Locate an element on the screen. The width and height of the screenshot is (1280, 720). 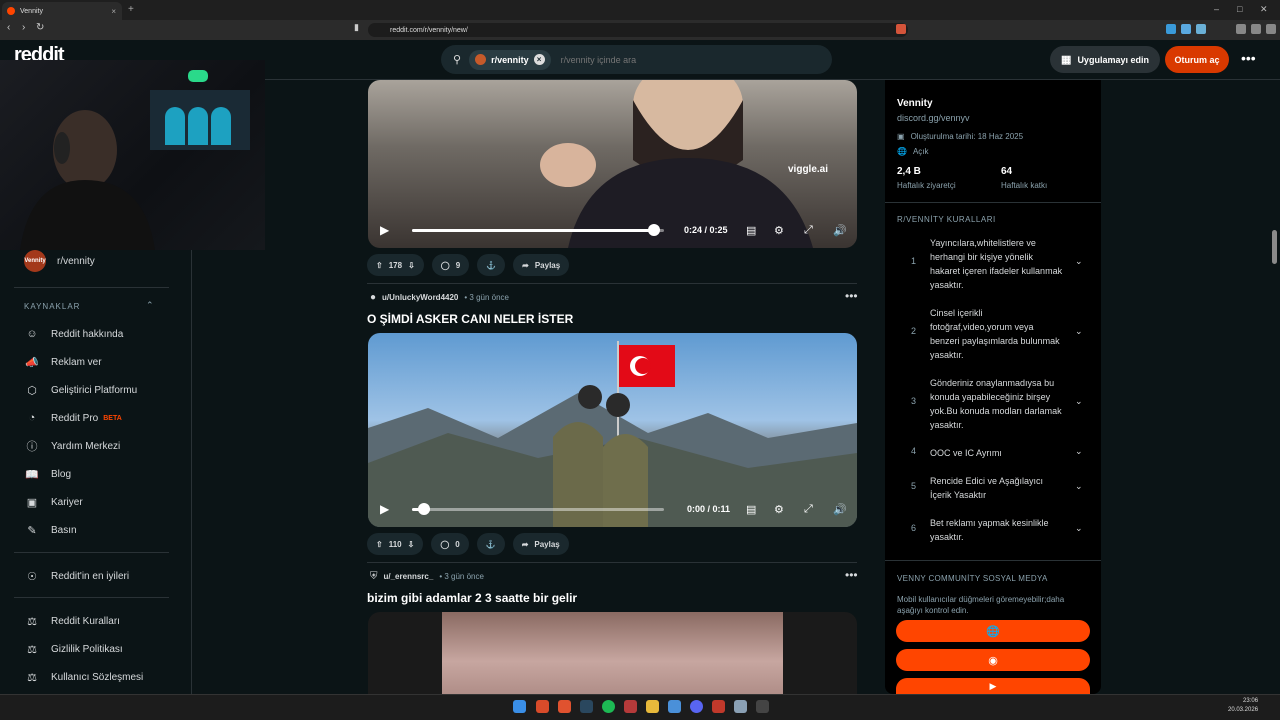
comments-button: ◯ 0 is located at coordinates (450, 544).